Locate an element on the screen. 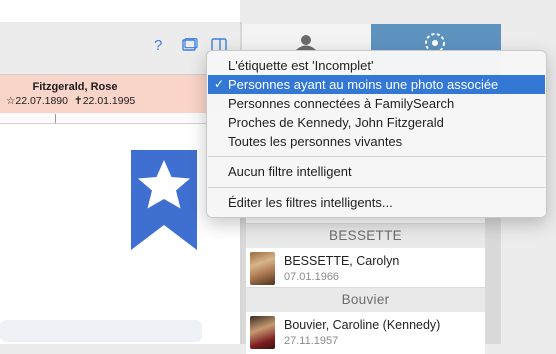  person-row-date: 07.01.1966 is located at coordinates (312, 277).